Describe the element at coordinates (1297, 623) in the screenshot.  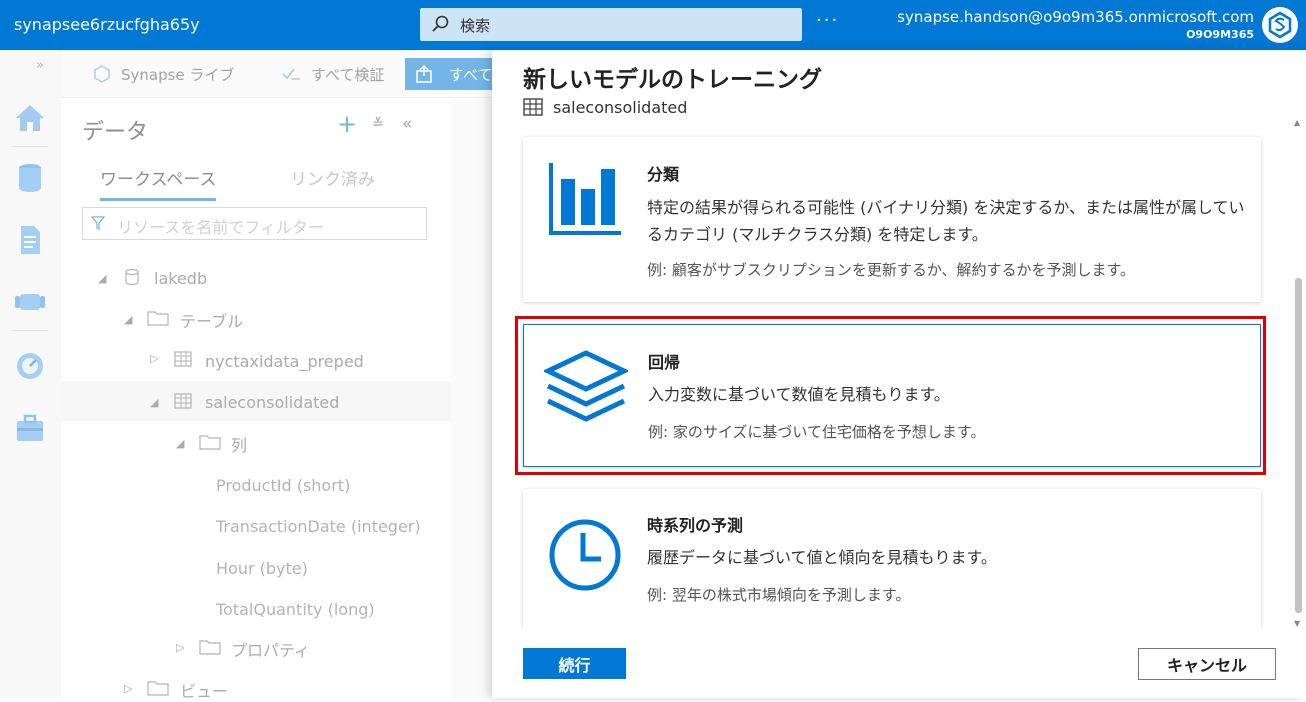
I see `scroll-down-icon: ▼` at that location.